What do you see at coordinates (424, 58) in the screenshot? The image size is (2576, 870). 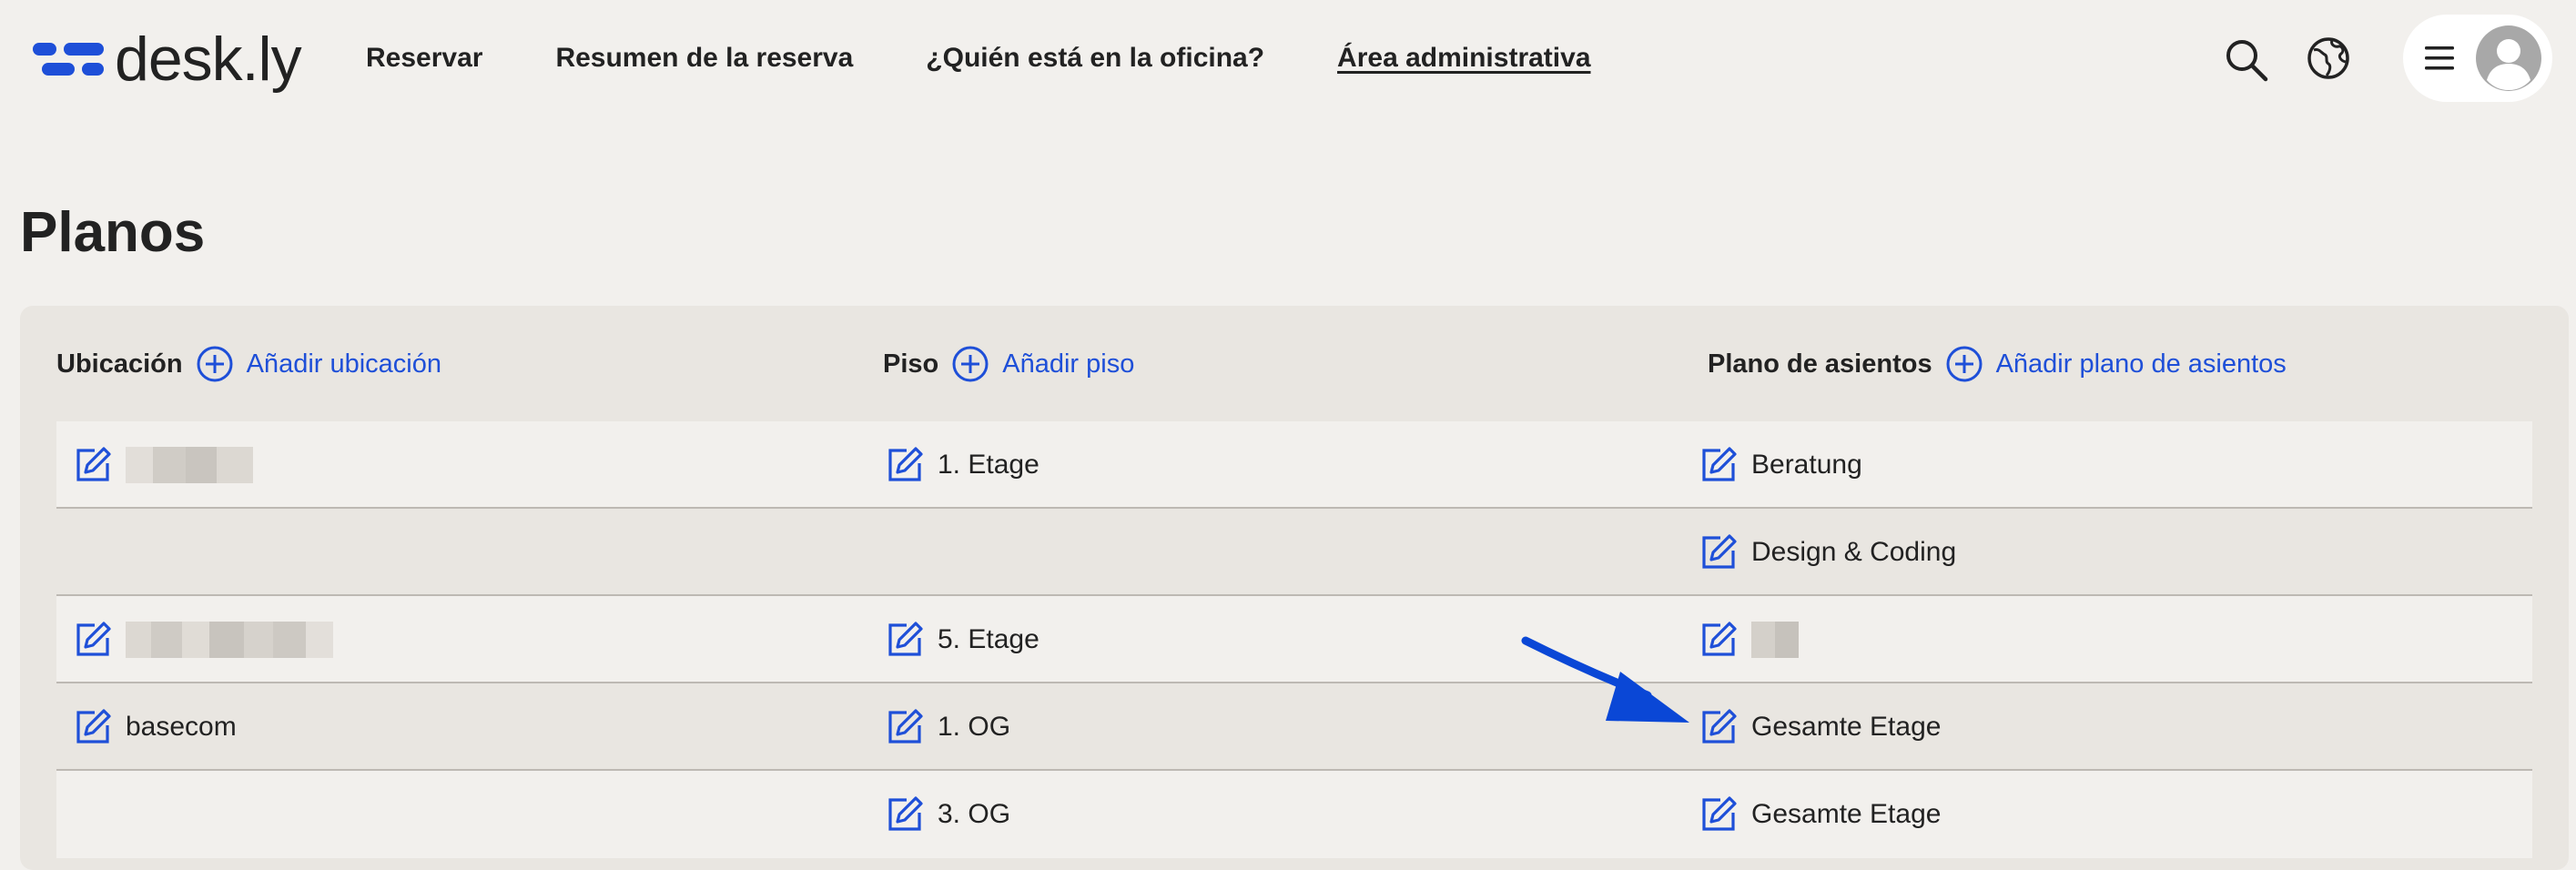 I see `nav-reservar: Reservar` at bounding box center [424, 58].